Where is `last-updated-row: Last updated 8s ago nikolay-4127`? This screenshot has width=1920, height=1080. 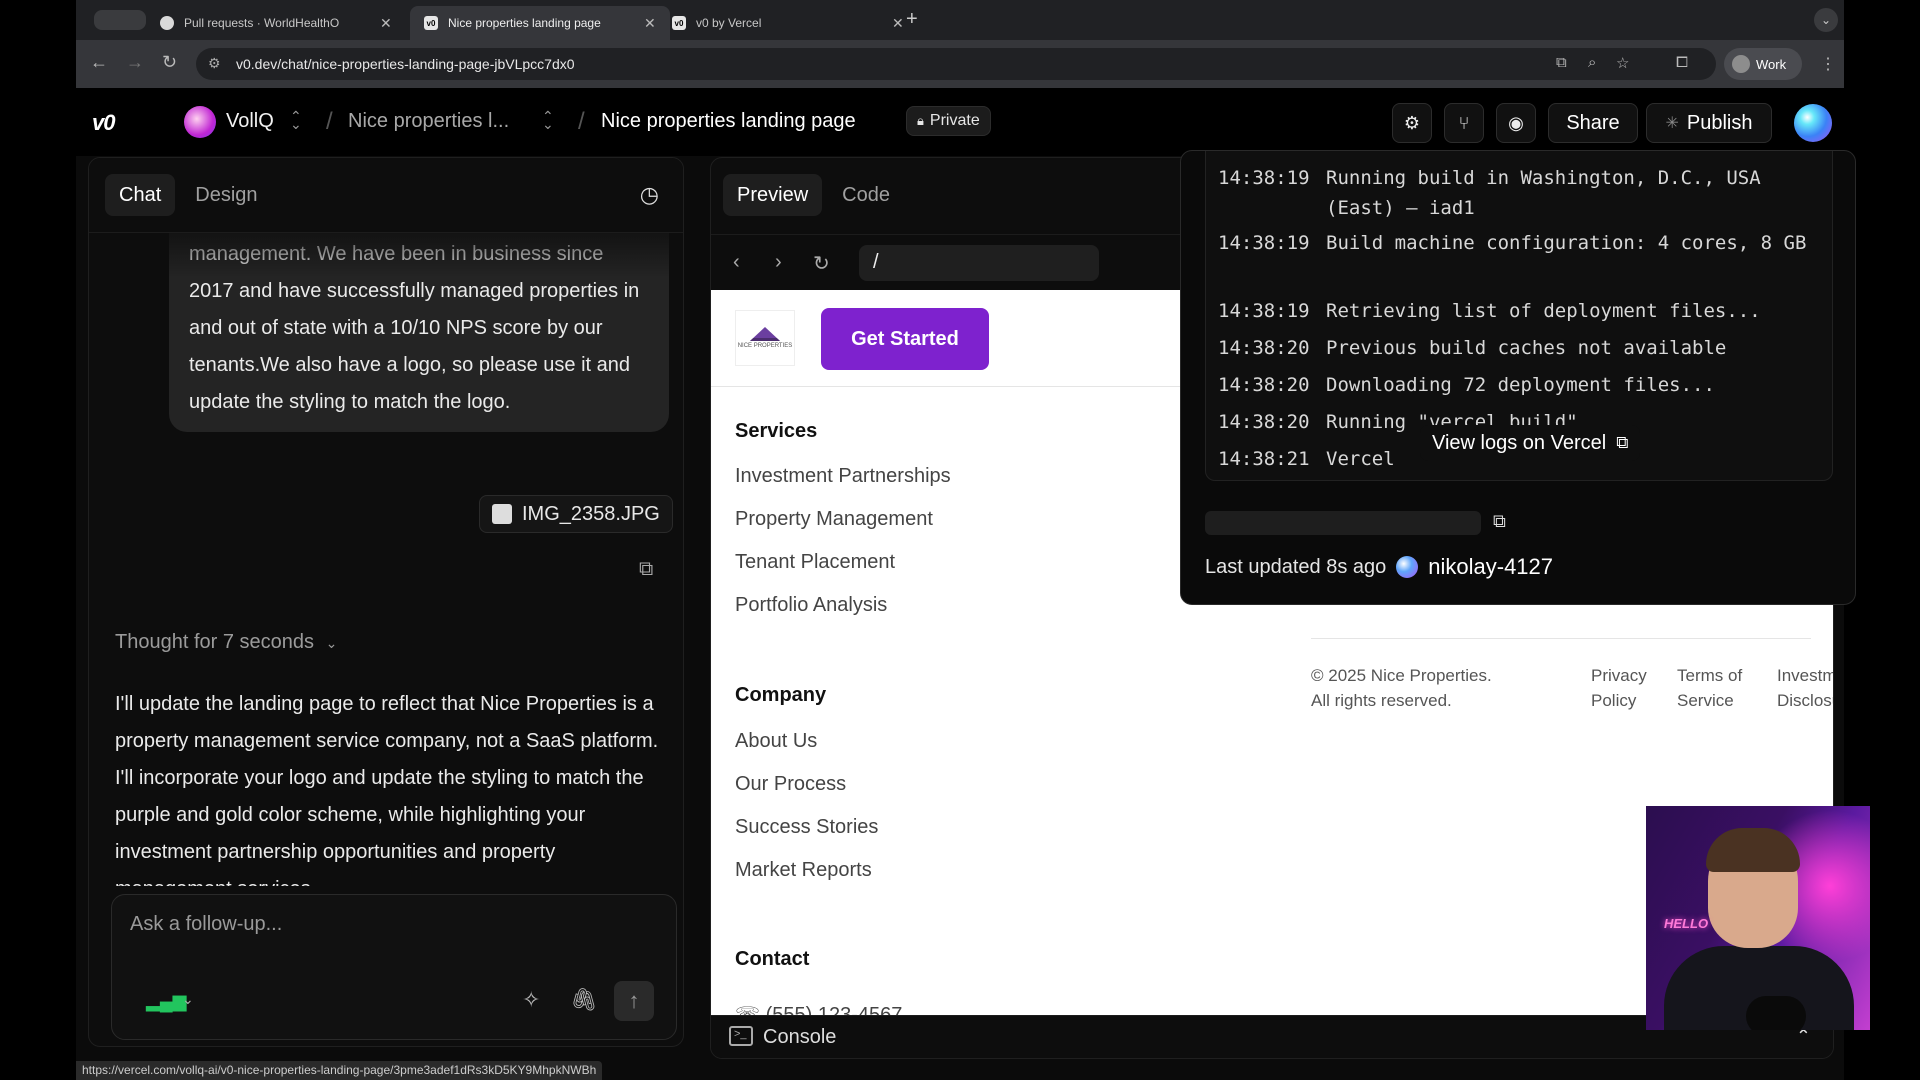
last-updated-row: Last updated 8s ago nikolay-4127 is located at coordinates (1379, 567).